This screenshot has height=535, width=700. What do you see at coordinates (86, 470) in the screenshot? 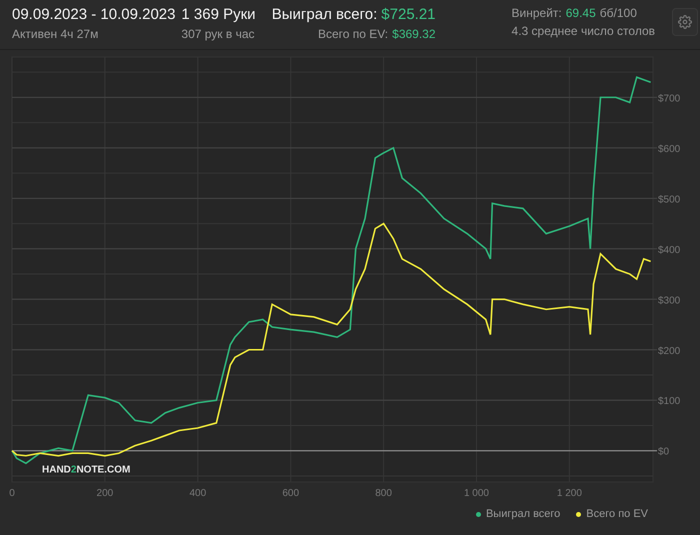
I see `watermark-logo: HAND2NOTE.COM` at bounding box center [86, 470].